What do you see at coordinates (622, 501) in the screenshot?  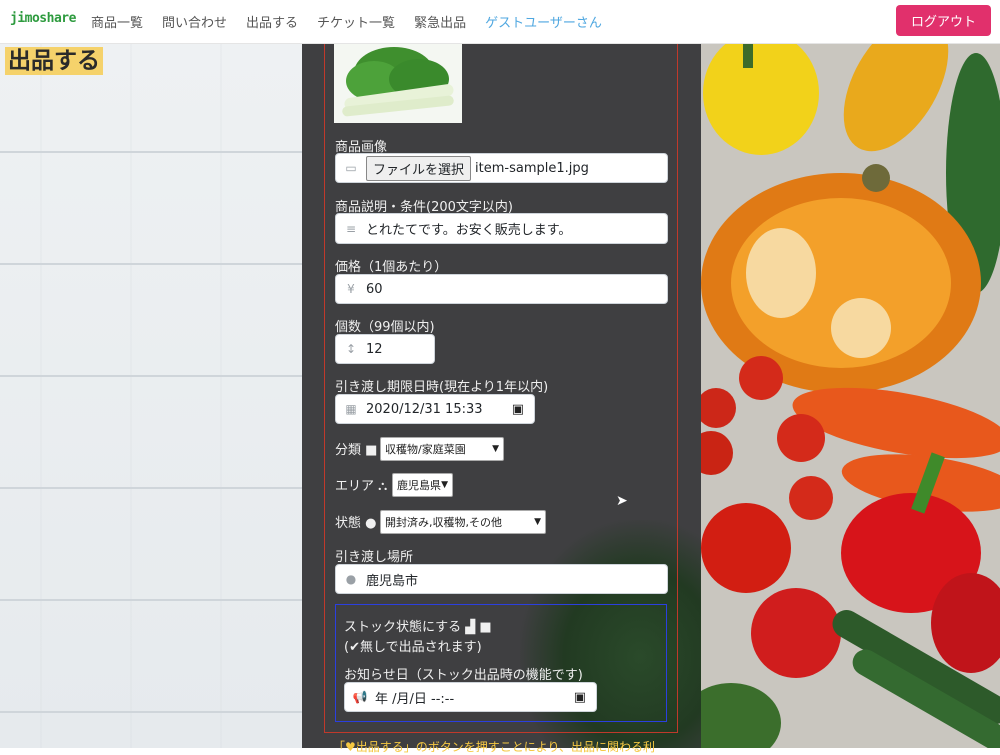 I see `mouse-cursor-icon: ➤` at bounding box center [622, 501].